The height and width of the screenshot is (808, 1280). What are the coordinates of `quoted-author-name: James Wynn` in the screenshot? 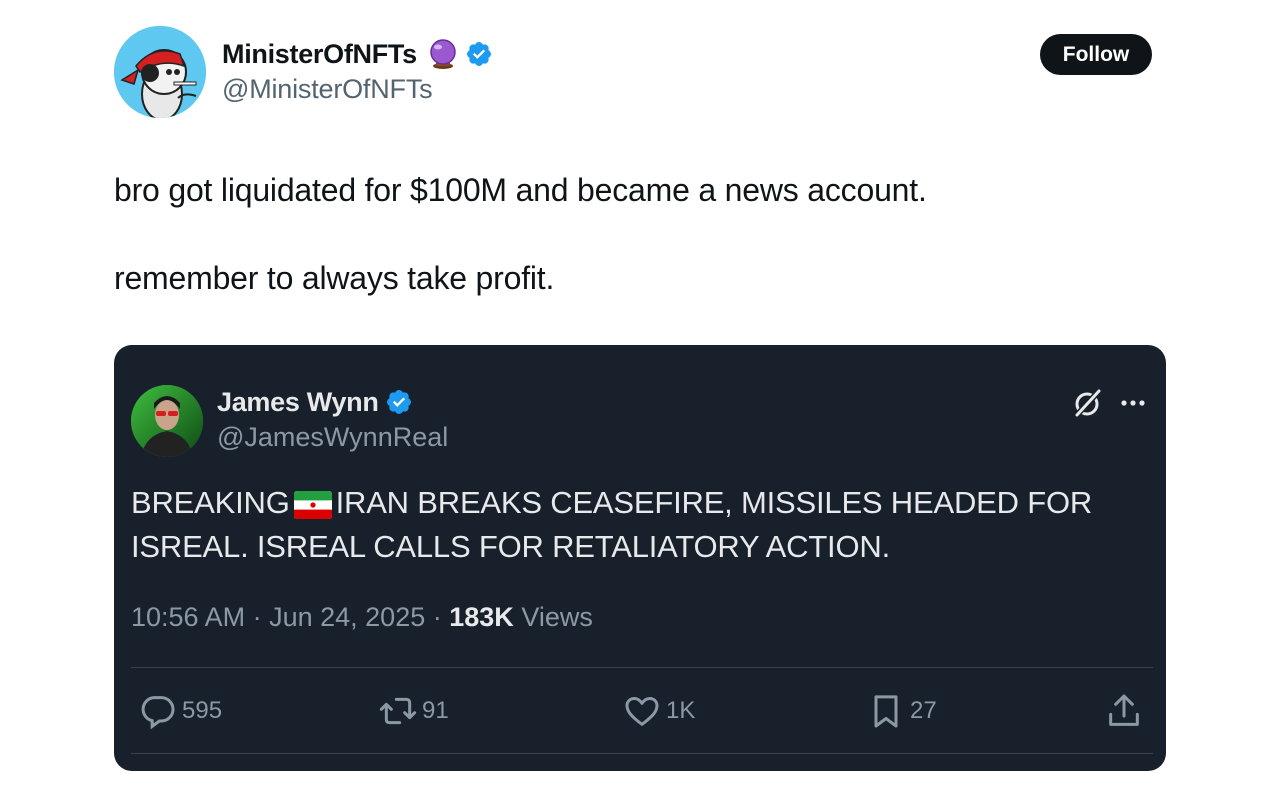 It's located at (298, 402).